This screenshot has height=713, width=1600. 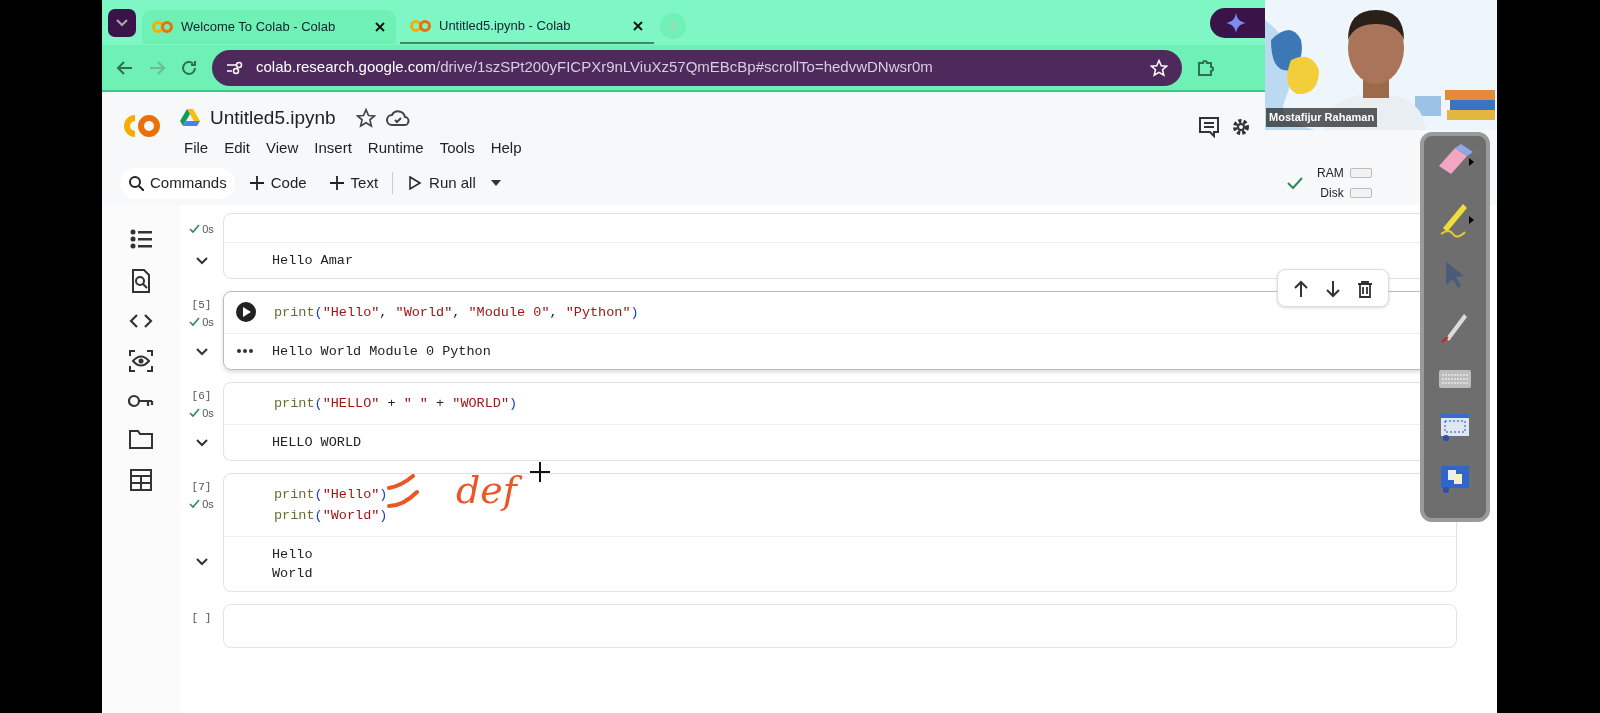 I want to click on key-icon, so click(x=141, y=401).